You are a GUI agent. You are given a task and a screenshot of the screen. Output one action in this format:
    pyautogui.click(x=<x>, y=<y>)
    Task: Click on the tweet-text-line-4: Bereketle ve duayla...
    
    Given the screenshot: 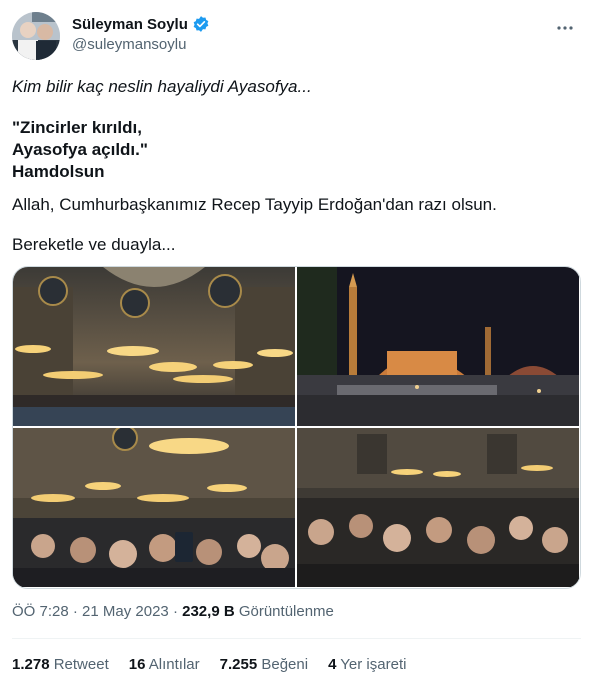 What is the action you would take?
    pyautogui.click(x=94, y=244)
    